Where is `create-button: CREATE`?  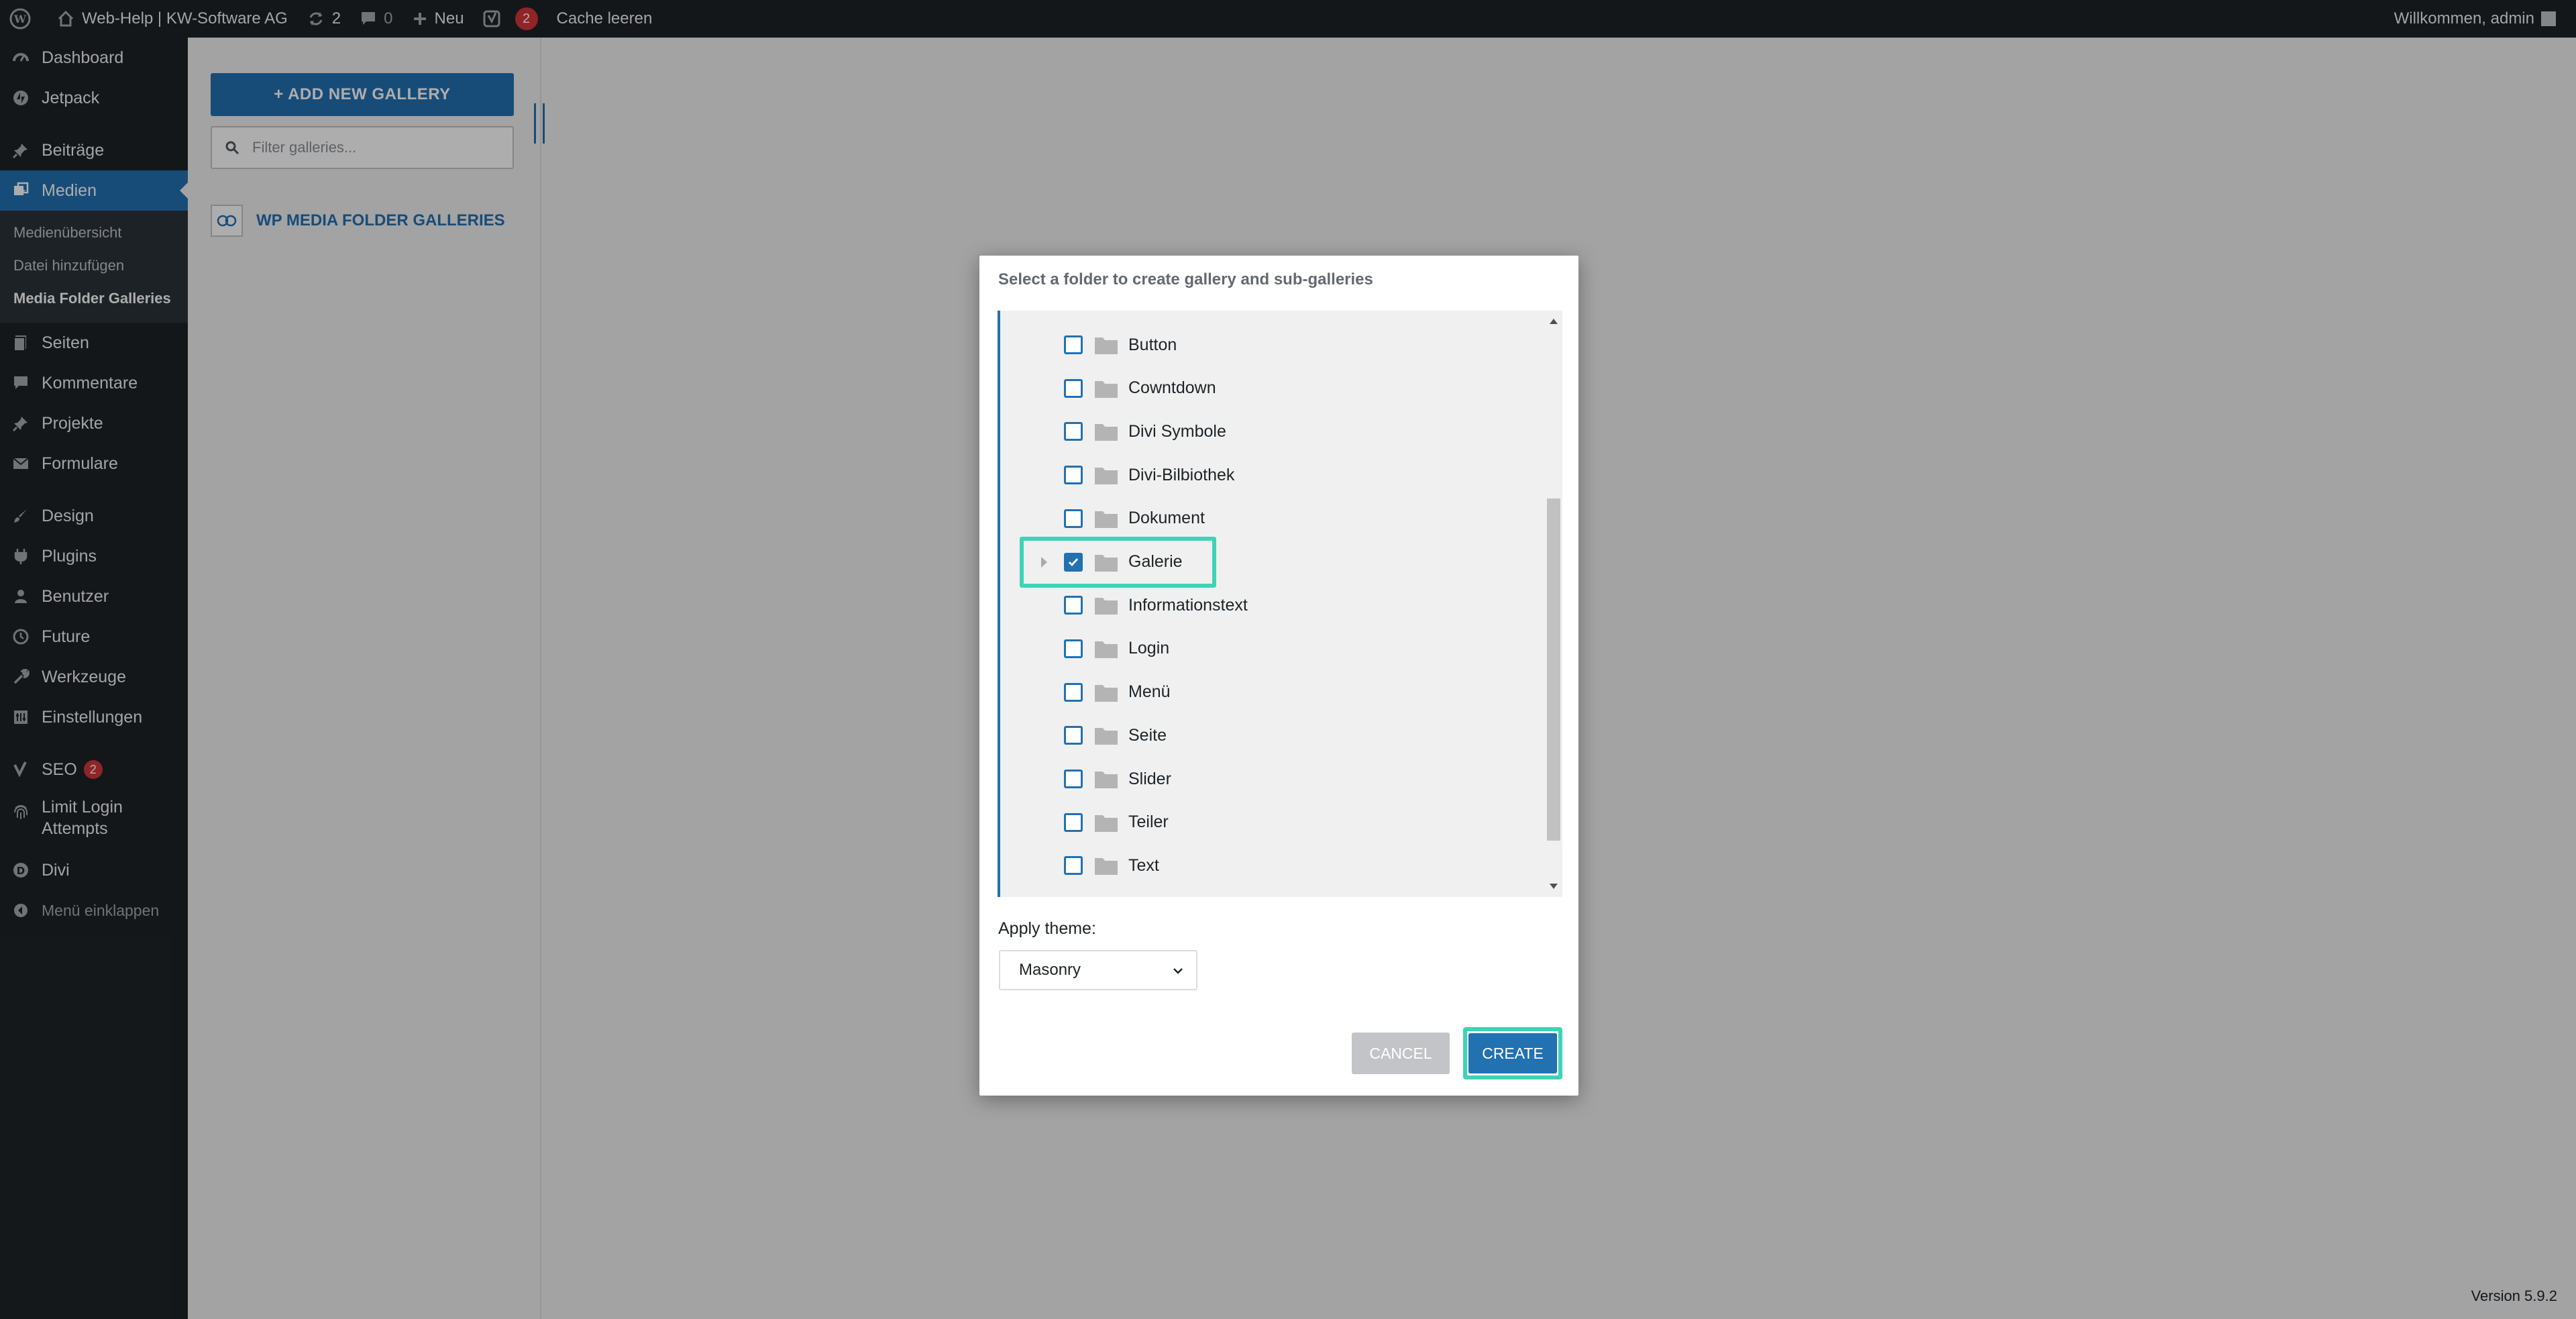
create-button: CREATE is located at coordinates (1512, 1053).